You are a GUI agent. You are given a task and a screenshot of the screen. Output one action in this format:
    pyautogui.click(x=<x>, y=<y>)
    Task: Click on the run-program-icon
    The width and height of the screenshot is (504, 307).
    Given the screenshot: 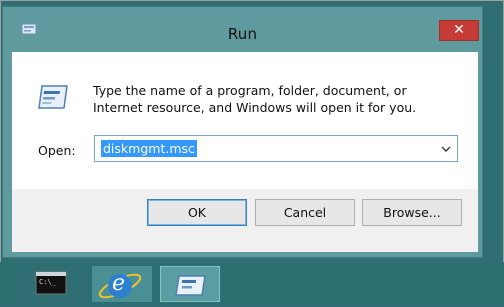 What is the action you would take?
    pyautogui.click(x=53, y=97)
    